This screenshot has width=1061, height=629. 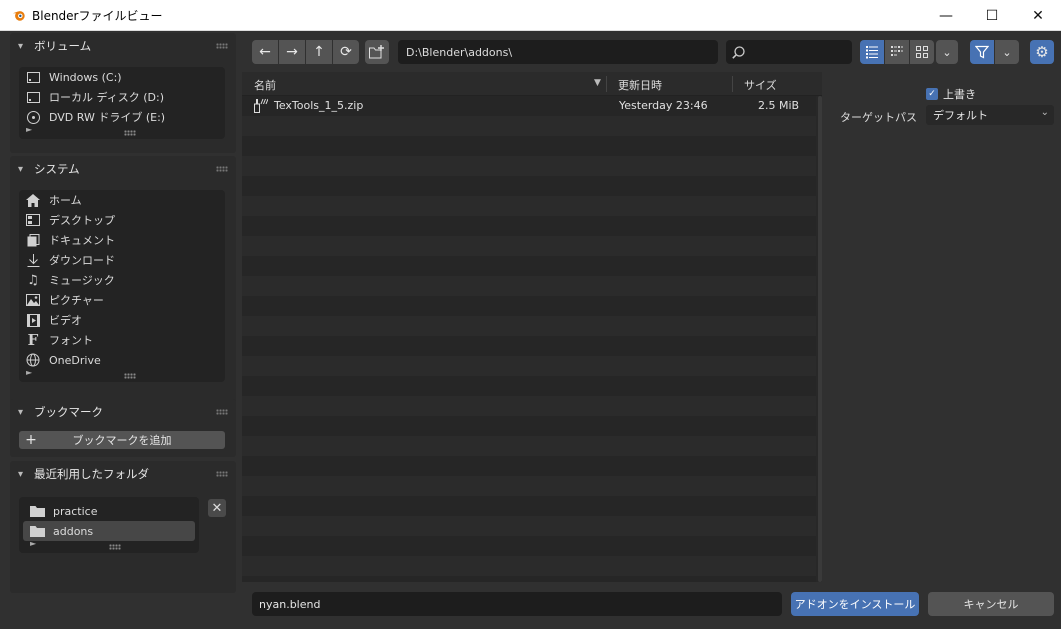 What do you see at coordinates (122, 200) in the screenshot?
I see `system-item-home: ホーム` at bounding box center [122, 200].